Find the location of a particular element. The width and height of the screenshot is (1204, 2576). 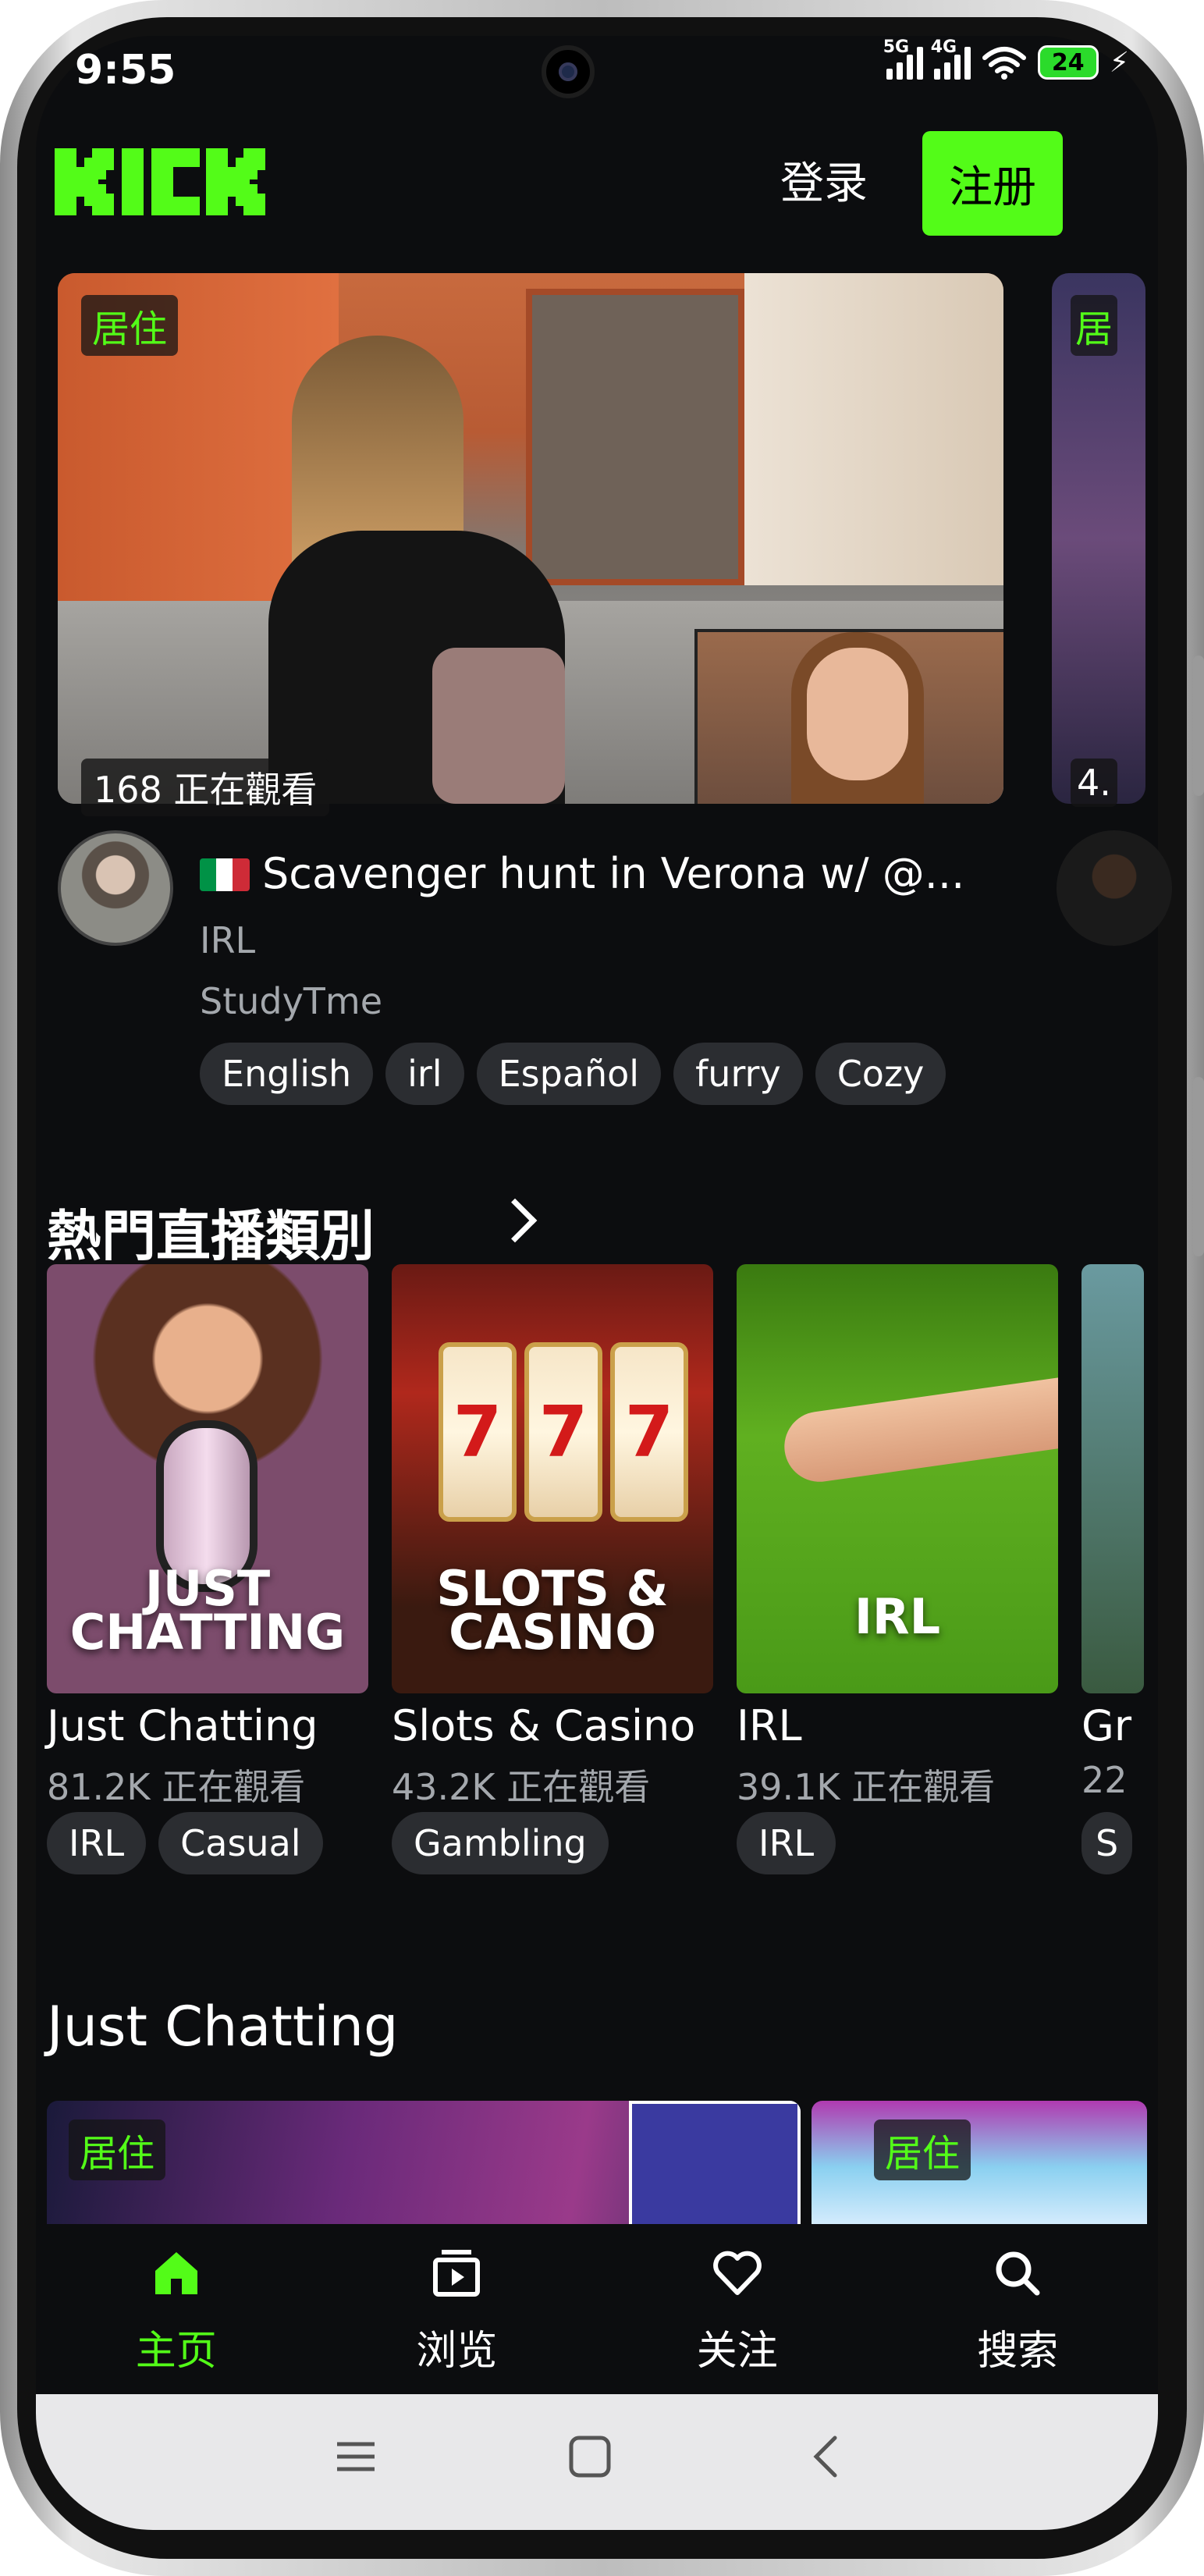

next-streamer-avatar is located at coordinates (1114, 888).